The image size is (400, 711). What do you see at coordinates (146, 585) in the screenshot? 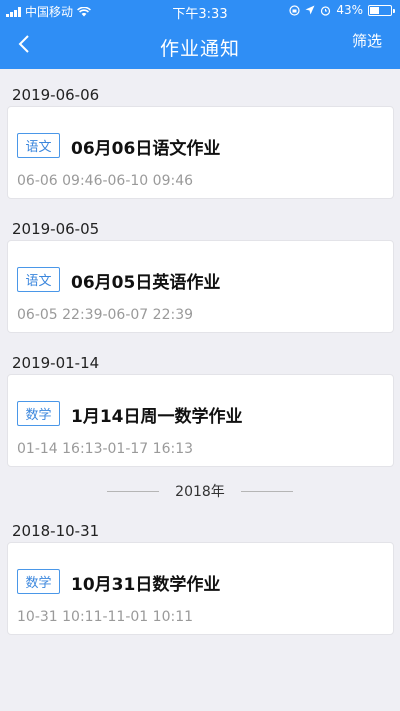
I see `homework-title: 10月31日数学作业` at bounding box center [146, 585].